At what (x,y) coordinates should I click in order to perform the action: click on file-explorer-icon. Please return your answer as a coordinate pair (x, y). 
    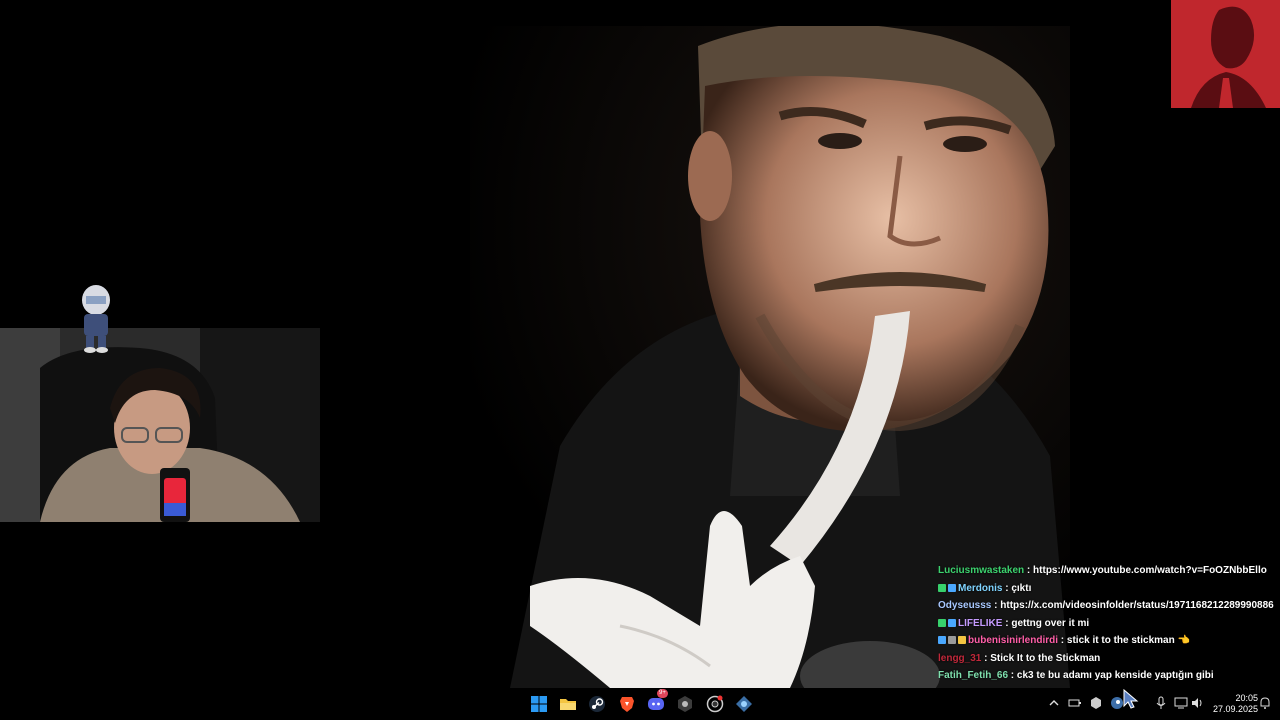
    Looking at the image, I should click on (568, 704).